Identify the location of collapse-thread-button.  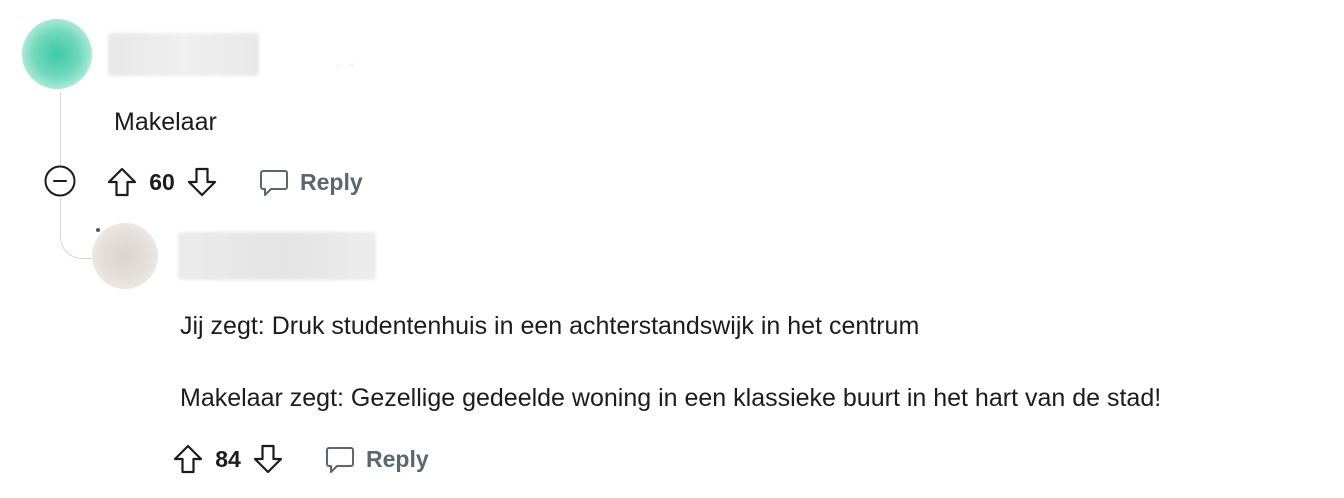
(60, 181).